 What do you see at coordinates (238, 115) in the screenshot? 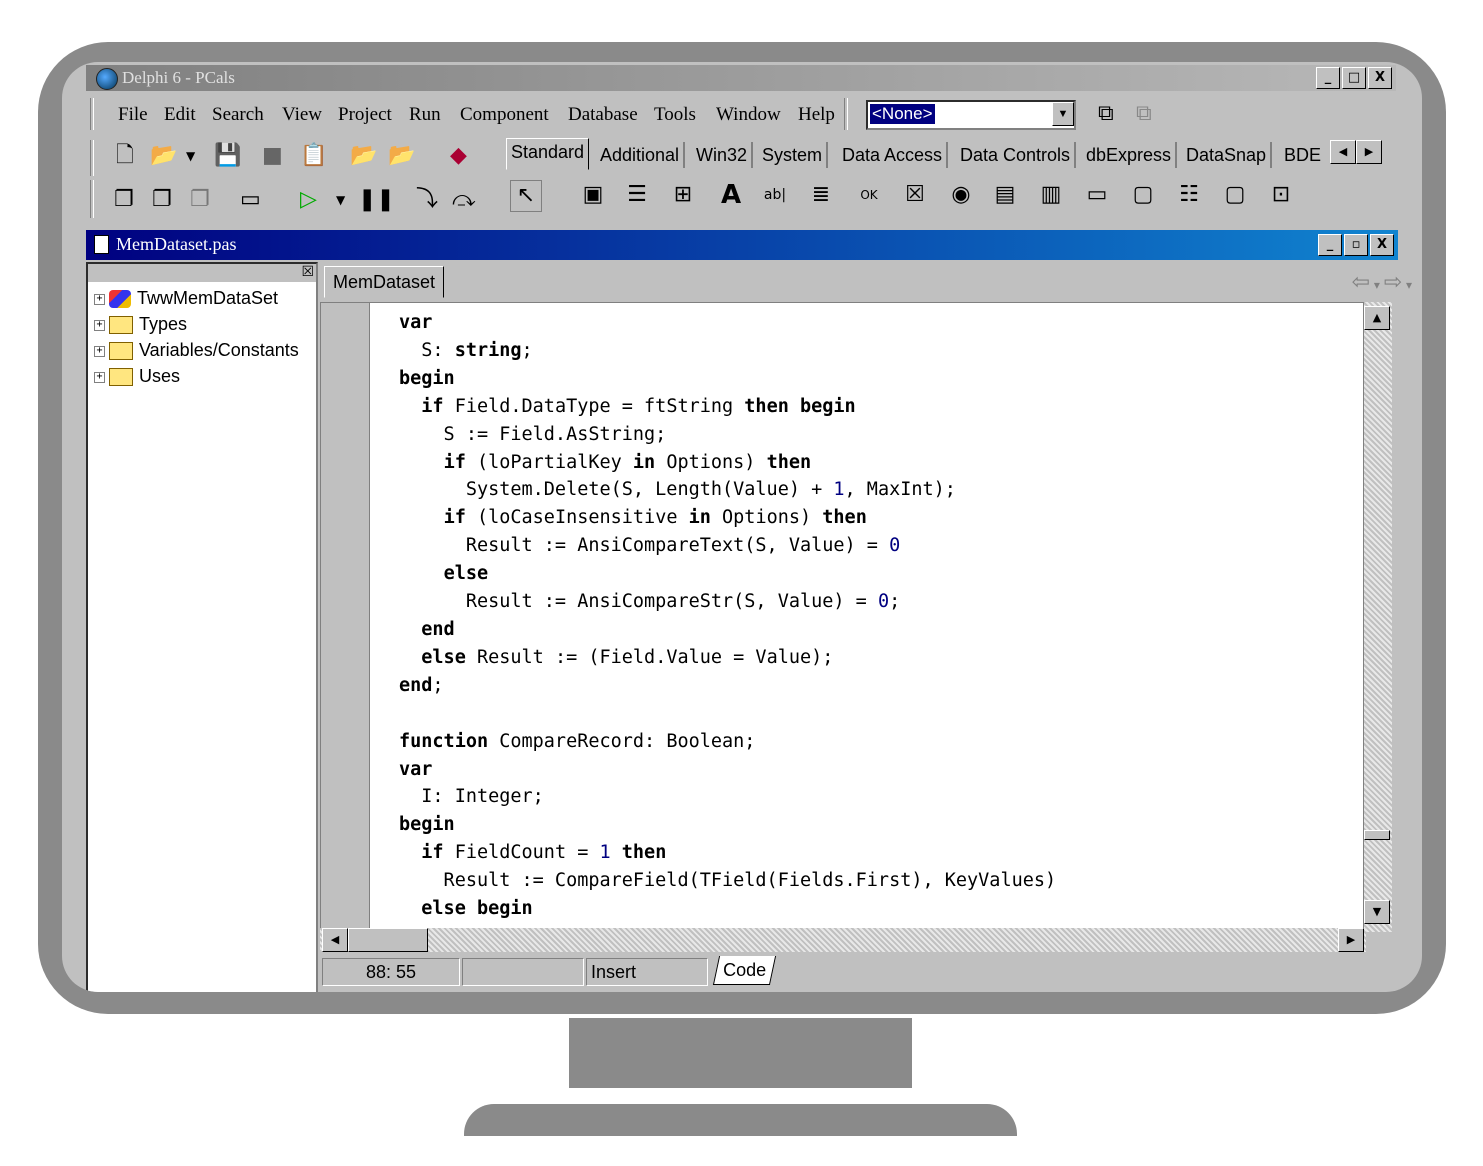
I see `menu-search: Search` at bounding box center [238, 115].